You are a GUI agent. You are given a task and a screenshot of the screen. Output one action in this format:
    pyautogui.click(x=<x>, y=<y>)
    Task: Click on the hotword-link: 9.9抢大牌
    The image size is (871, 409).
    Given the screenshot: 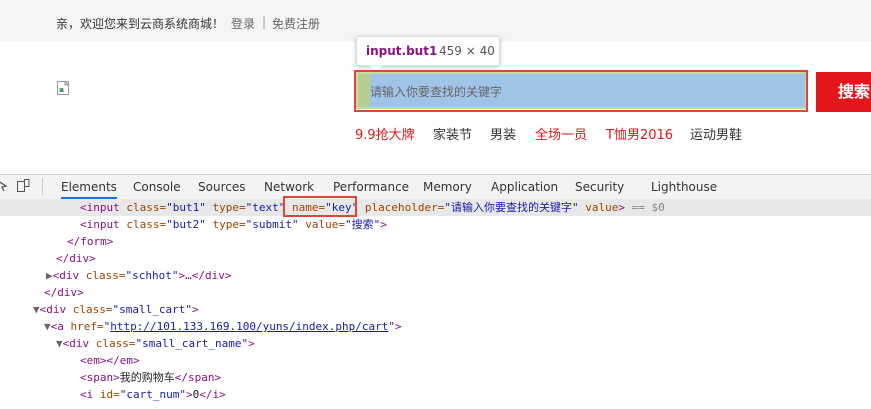 What is the action you would take?
    pyautogui.click(x=385, y=133)
    